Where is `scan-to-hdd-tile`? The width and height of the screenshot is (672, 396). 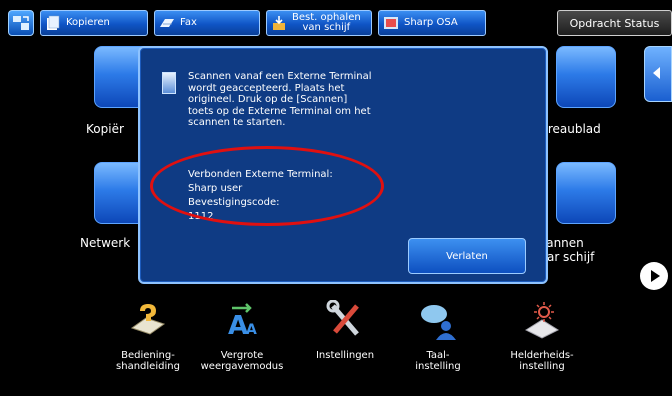 scan-to-hdd-tile is located at coordinates (586, 193).